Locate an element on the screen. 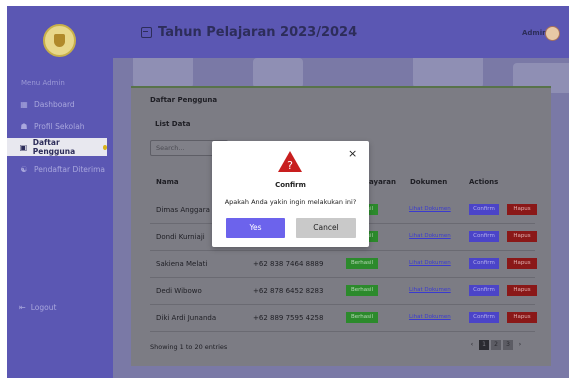 The width and height of the screenshot is (569, 378). users-accepted-icon: ☯ is located at coordinates (24, 169).